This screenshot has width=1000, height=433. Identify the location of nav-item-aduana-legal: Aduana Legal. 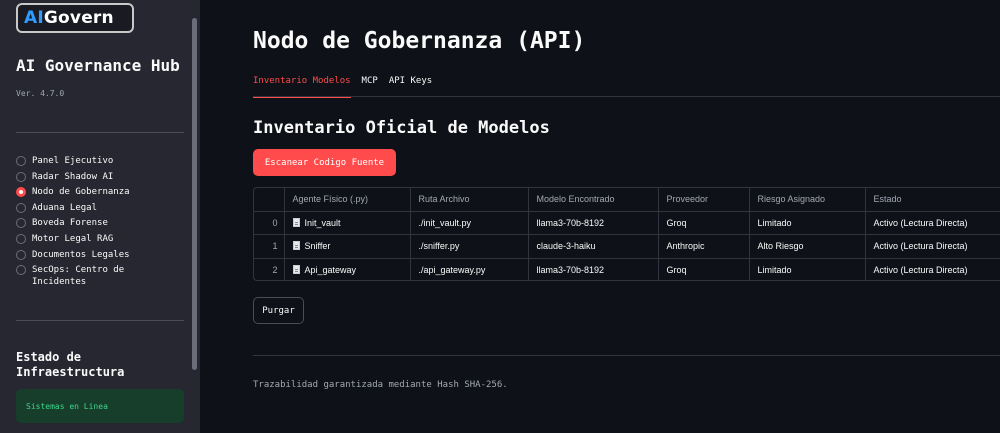
(102, 208).